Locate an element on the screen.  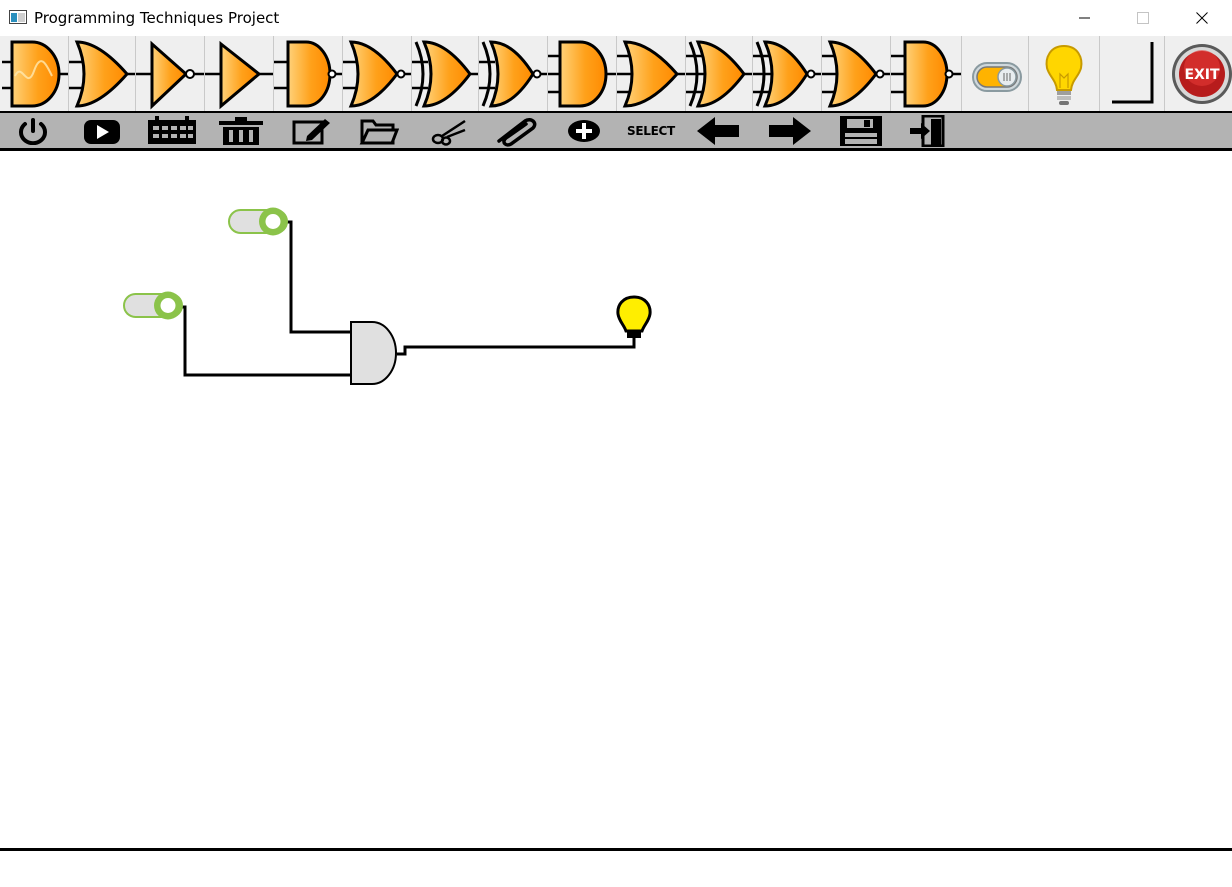
truth-table-button is located at coordinates (172, 131).